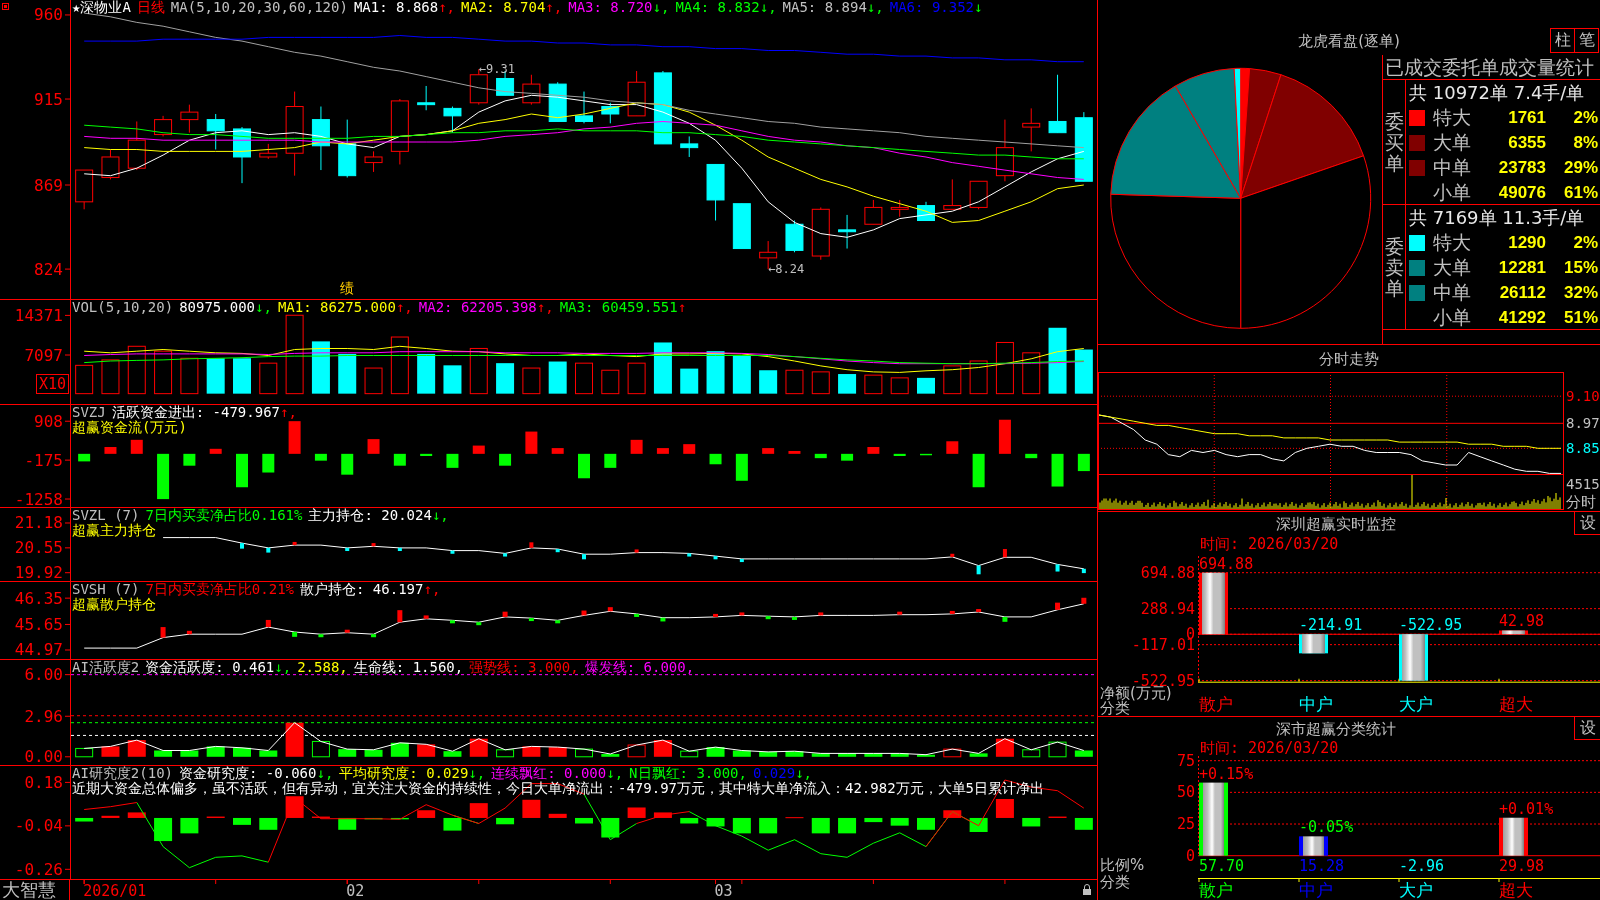 The width and height of the screenshot is (1600, 900). Describe the element at coordinates (106, 515) in the screenshot. I see `legend-label: SVZL (7)` at that location.